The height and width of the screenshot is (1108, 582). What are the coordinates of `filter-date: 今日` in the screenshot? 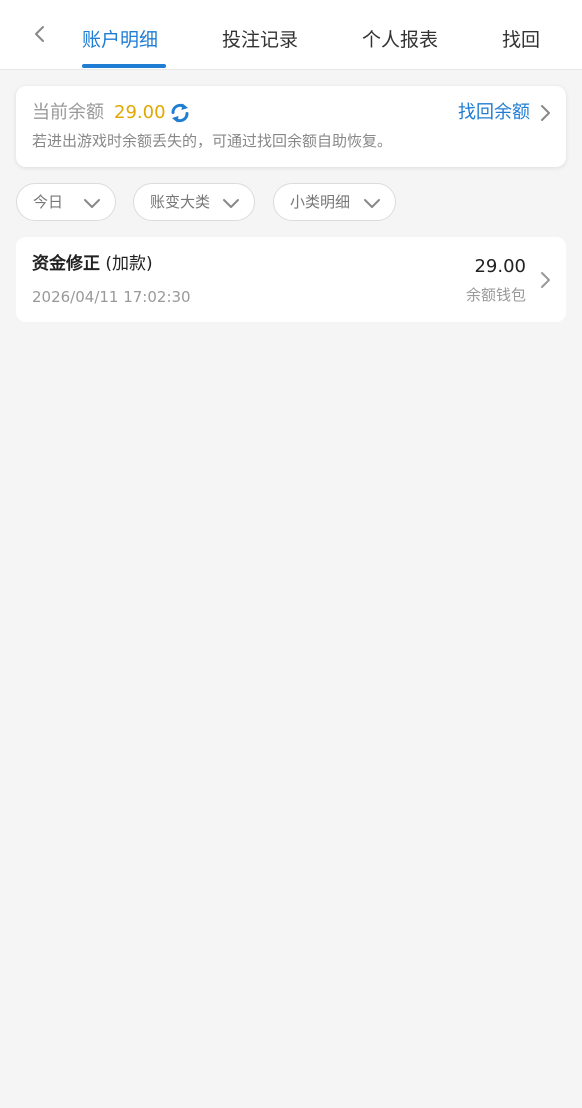 It's located at (66, 202).